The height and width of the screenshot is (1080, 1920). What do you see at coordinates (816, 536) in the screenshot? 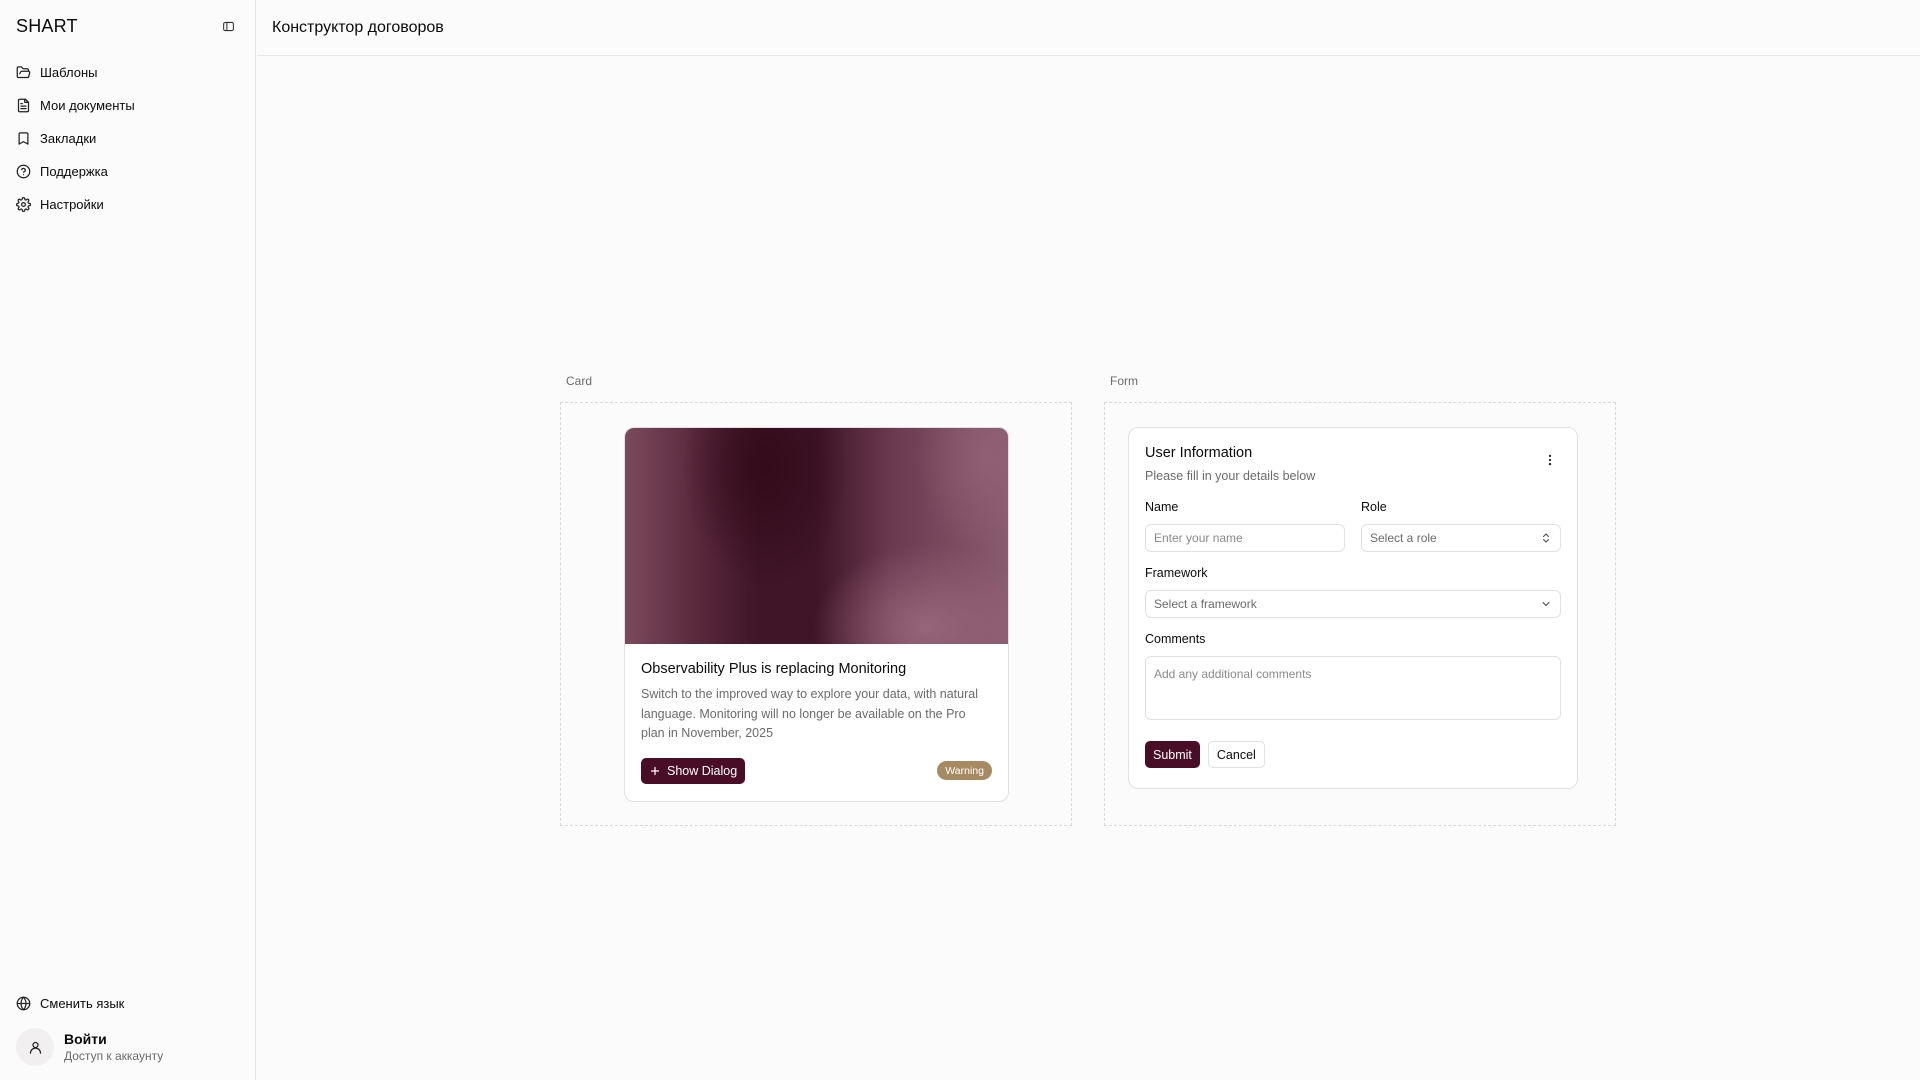
I see `card-image` at bounding box center [816, 536].